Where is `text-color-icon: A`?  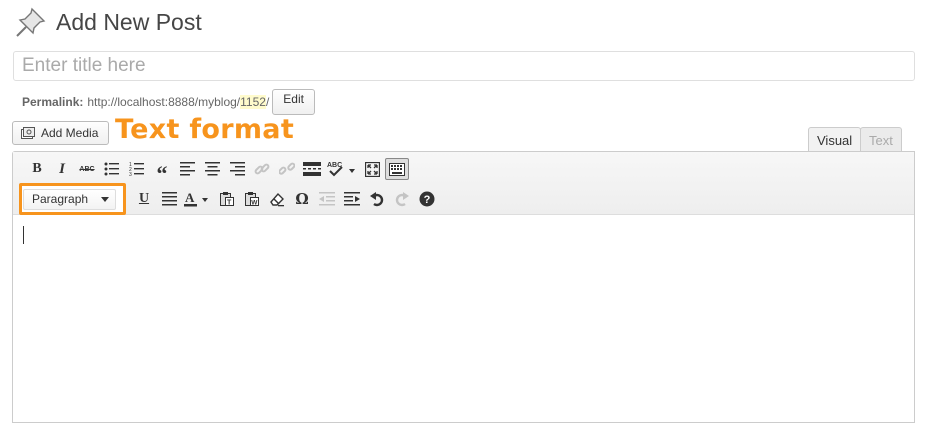 text-color-icon: A is located at coordinates (196, 199).